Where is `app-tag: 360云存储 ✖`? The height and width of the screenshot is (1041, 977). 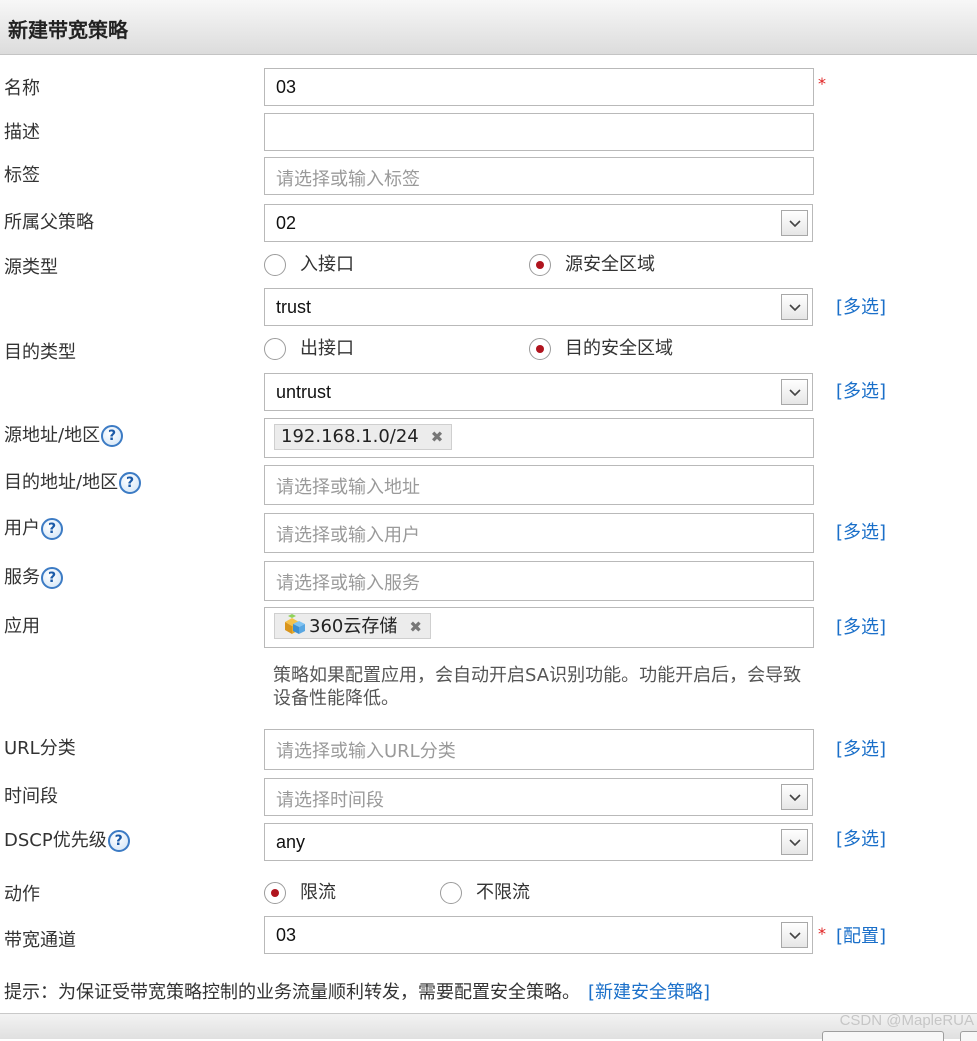 app-tag: 360云存储 ✖ is located at coordinates (352, 626).